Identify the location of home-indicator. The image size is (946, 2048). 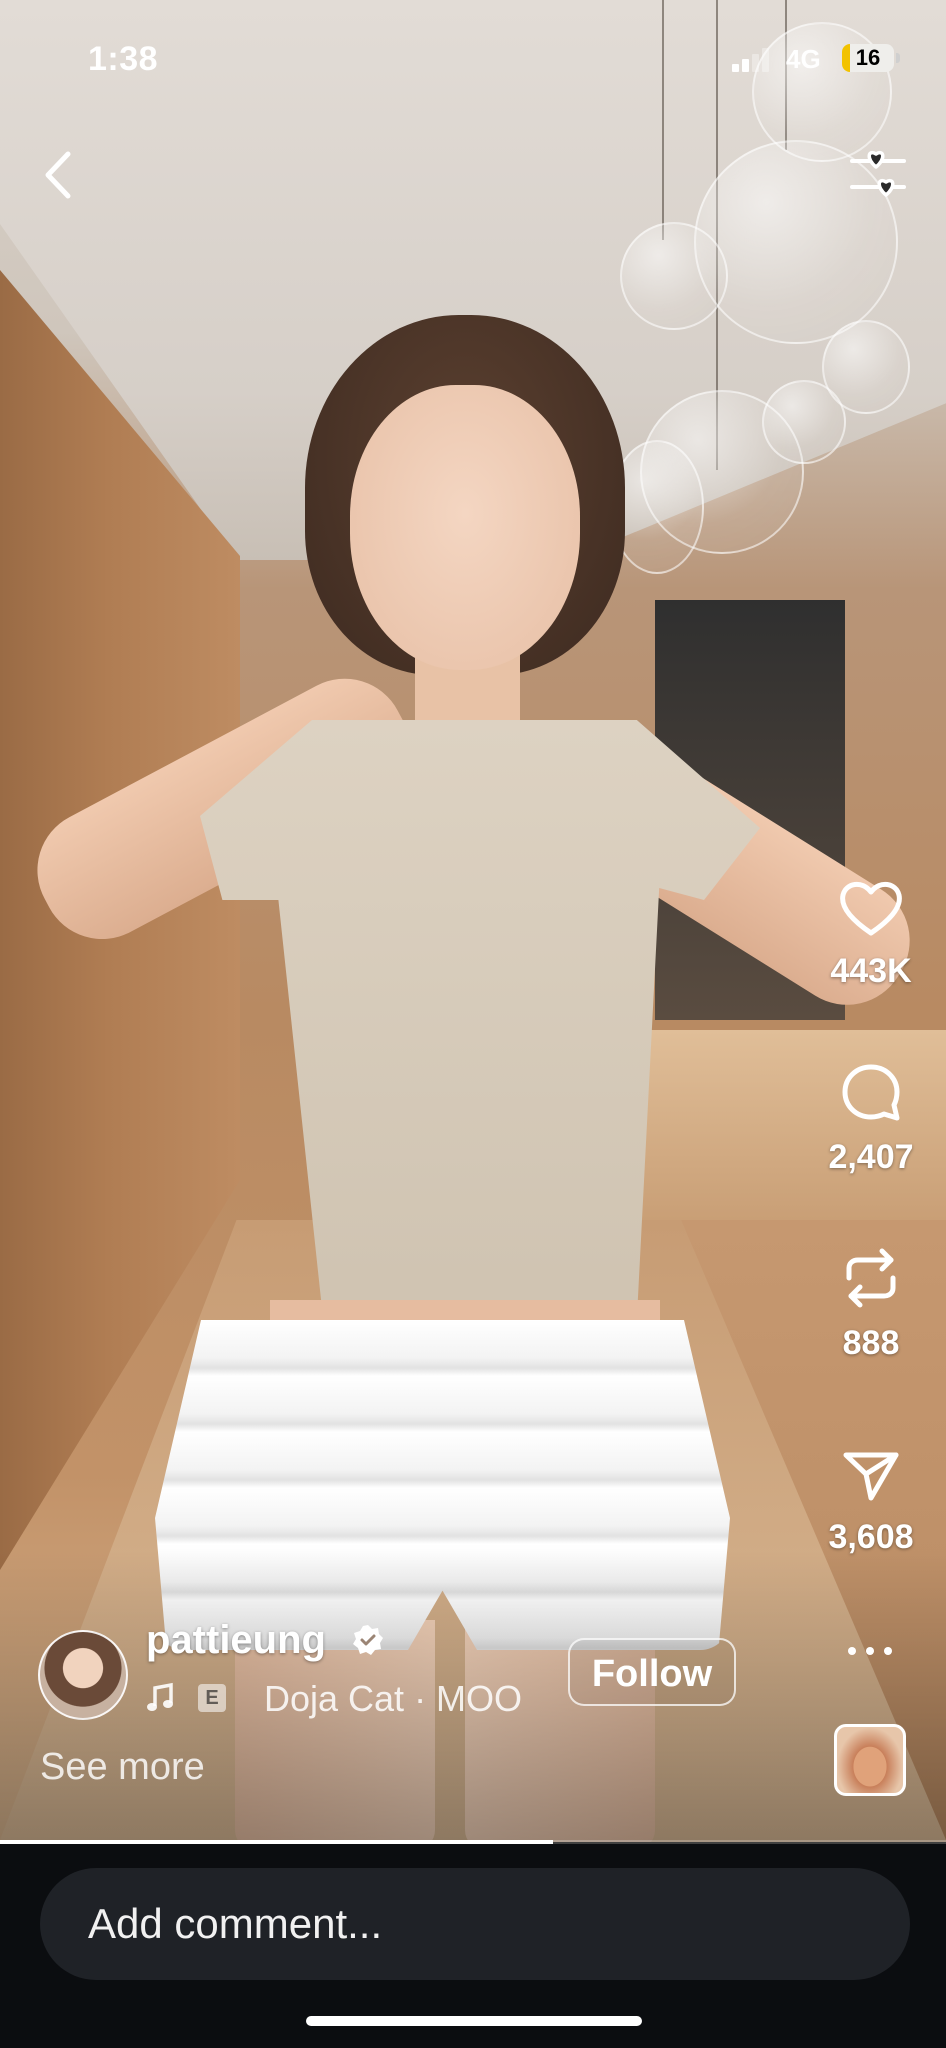
(474, 2021).